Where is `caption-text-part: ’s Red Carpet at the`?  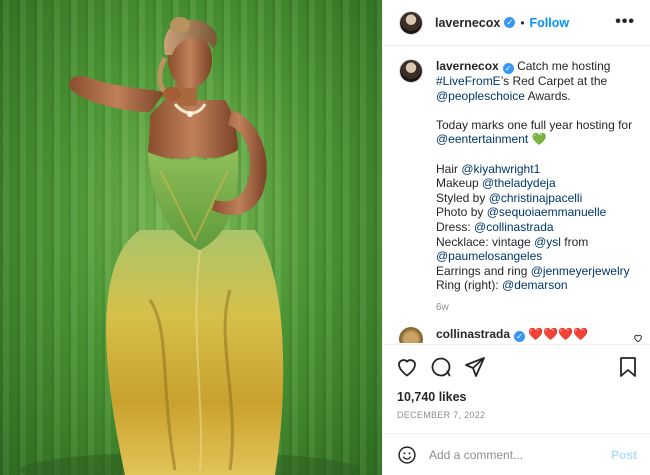
caption-text-part: ’s Red Carpet at the is located at coordinates (554, 81).